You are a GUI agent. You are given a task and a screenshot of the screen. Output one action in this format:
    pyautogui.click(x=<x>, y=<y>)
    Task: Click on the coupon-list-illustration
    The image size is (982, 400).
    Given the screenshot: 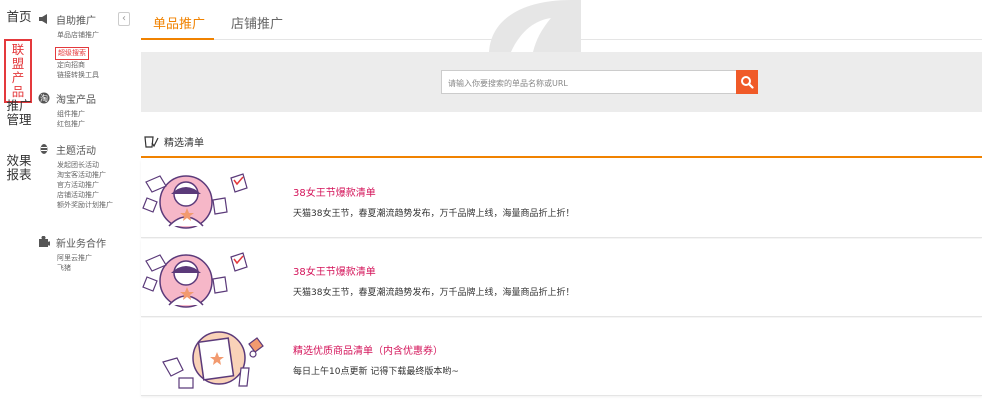 What is the action you would take?
    pyautogui.click(x=206, y=358)
    